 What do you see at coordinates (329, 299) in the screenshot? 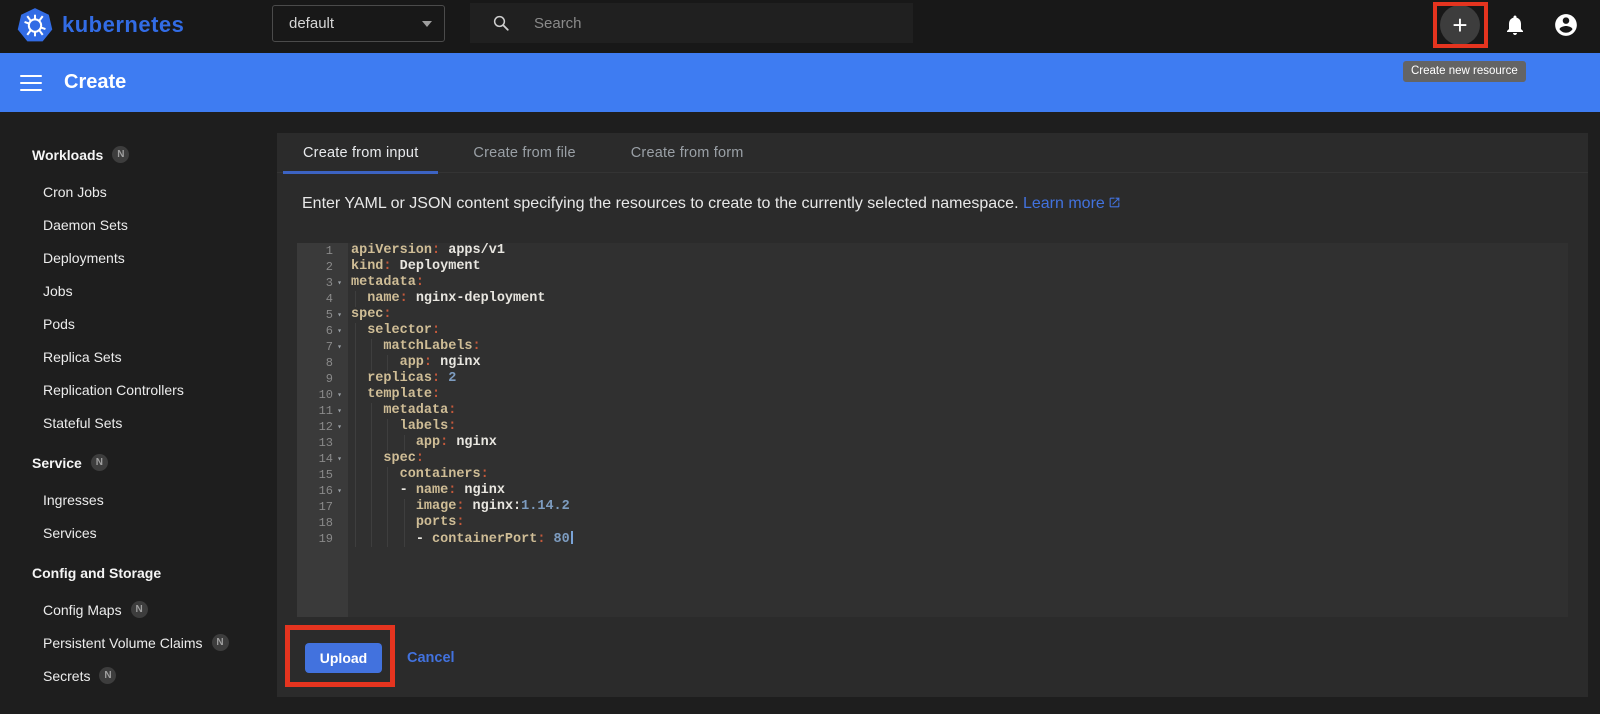
I see `gutter-line-4: 4` at bounding box center [329, 299].